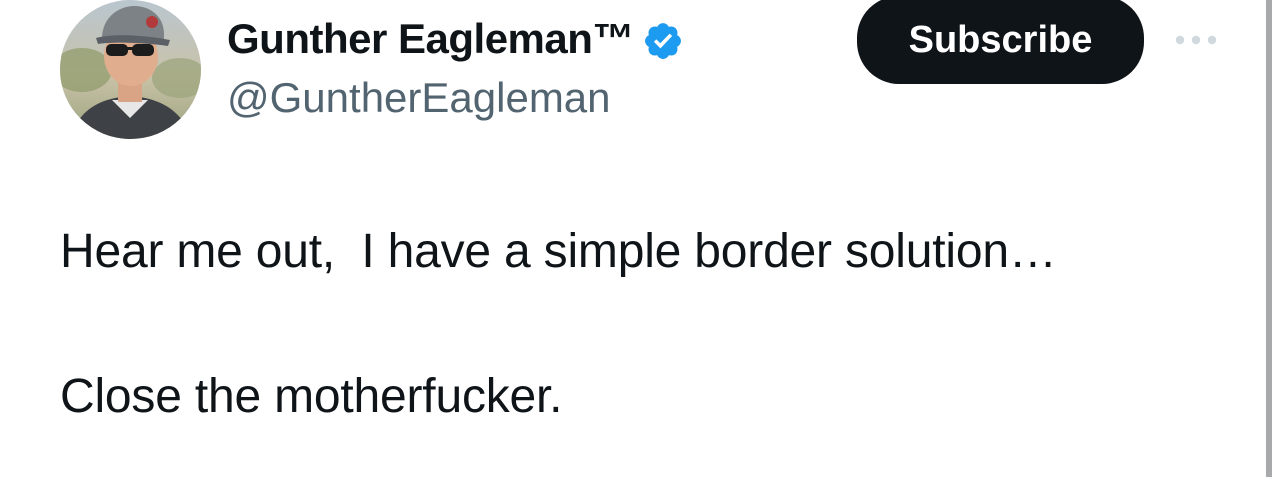 The image size is (1283, 477). What do you see at coordinates (311, 396) in the screenshot?
I see `tweet-text-line: Close the motherfucker.` at bounding box center [311, 396].